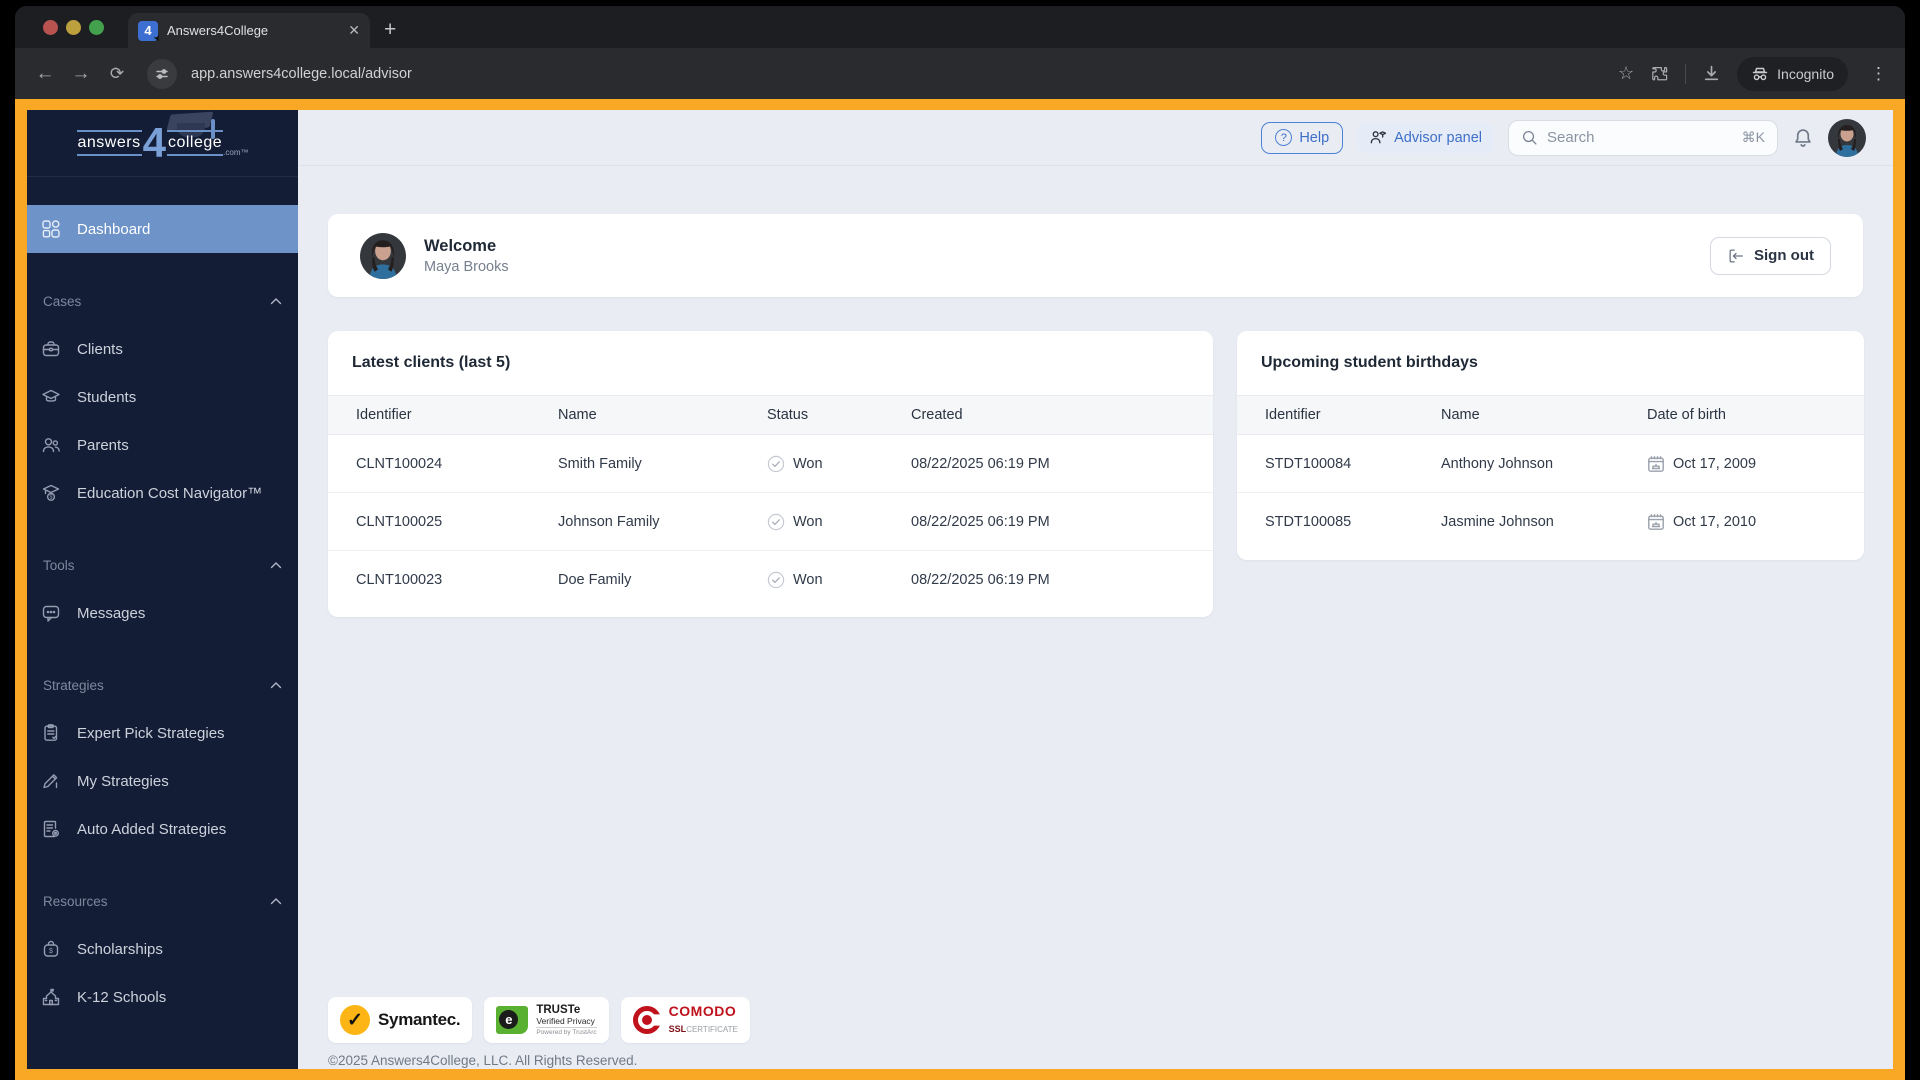 This screenshot has width=1920, height=1080. What do you see at coordinates (566, 1032) in the screenshot?
I see `truste-powered-by: Powered by TrustArc` at bounding box center [566, 1032].